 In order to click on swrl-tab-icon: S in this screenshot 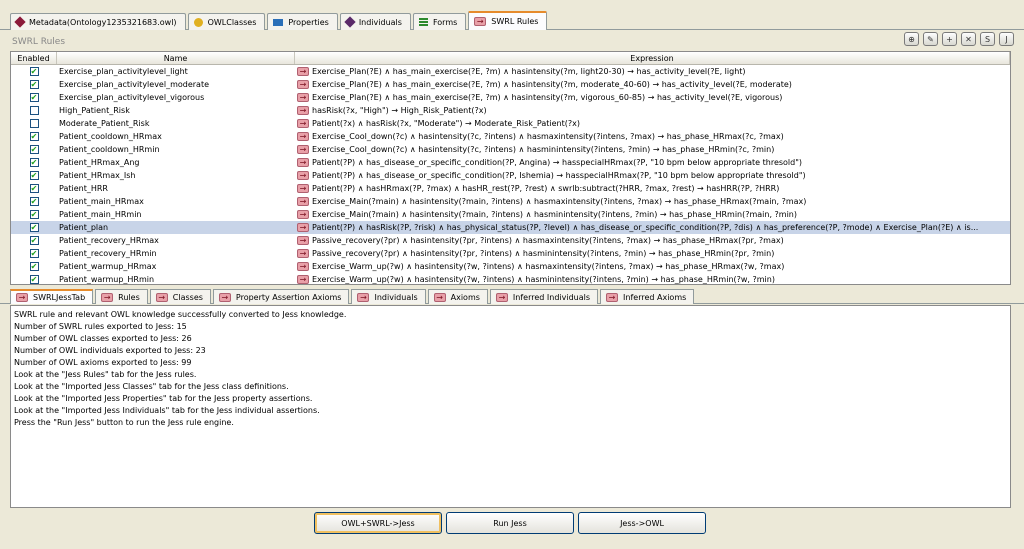, I will do `click(987, 39)`.